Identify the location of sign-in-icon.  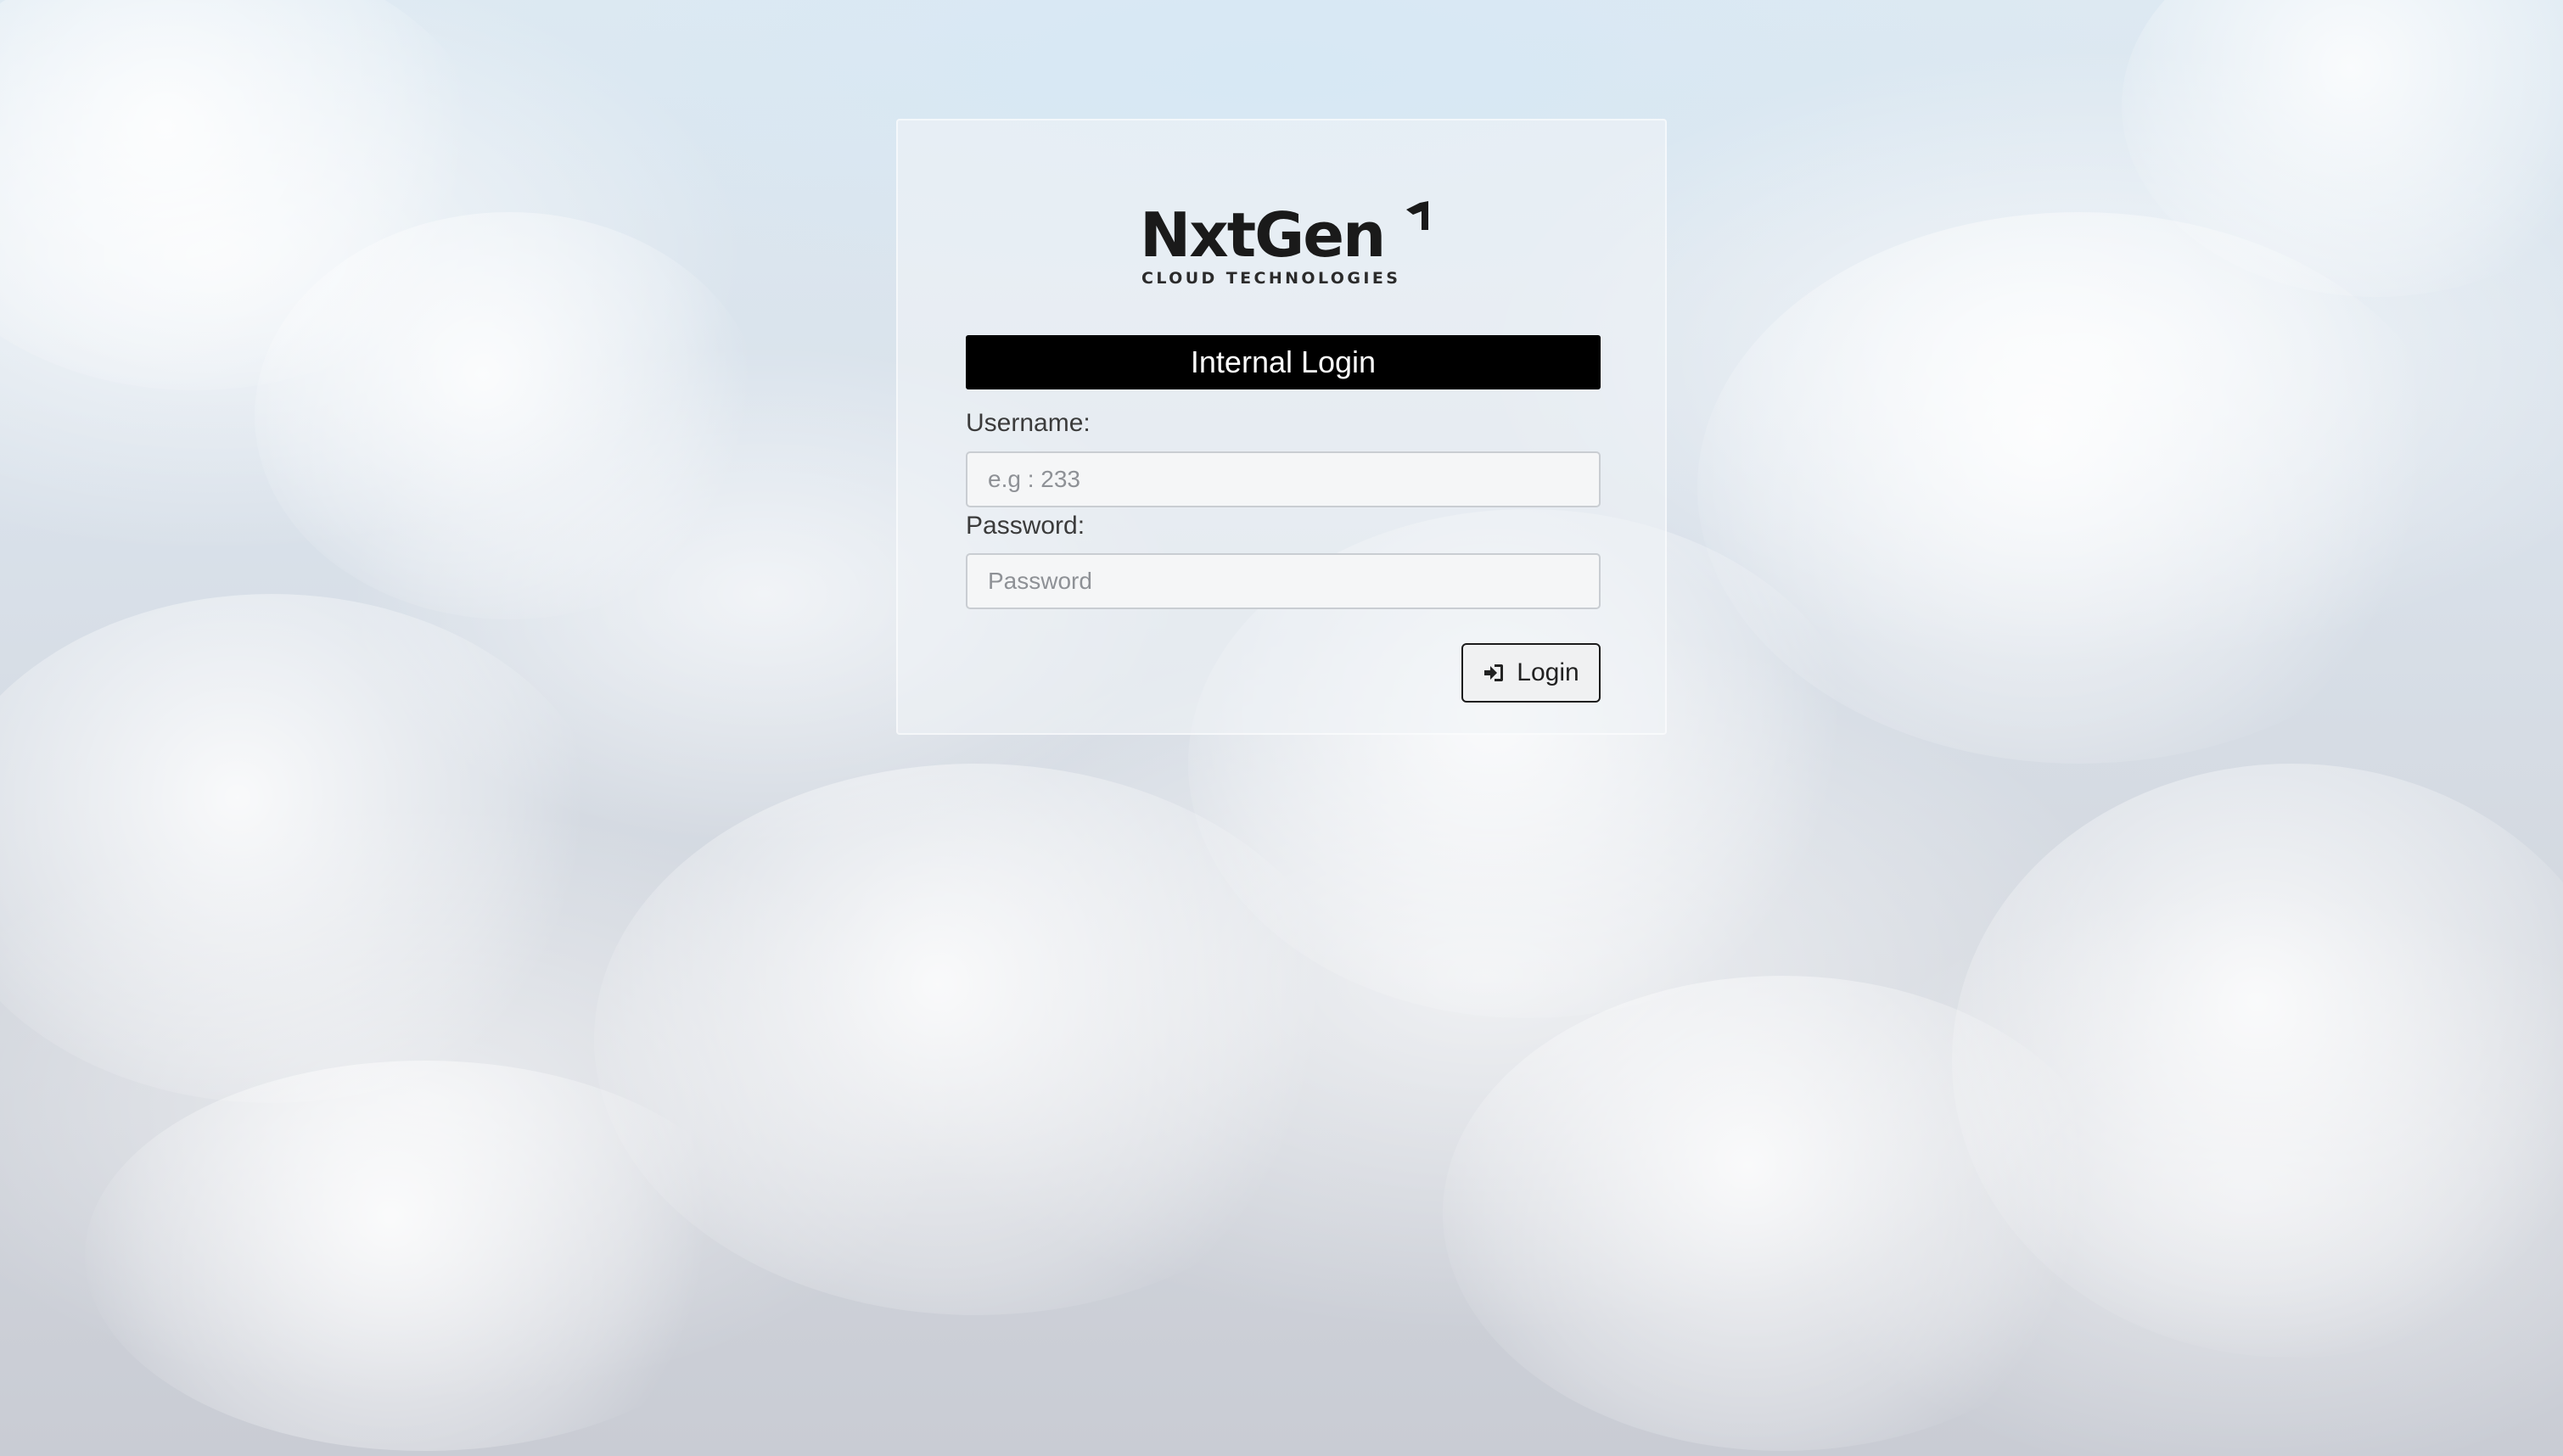
(1494, 673).